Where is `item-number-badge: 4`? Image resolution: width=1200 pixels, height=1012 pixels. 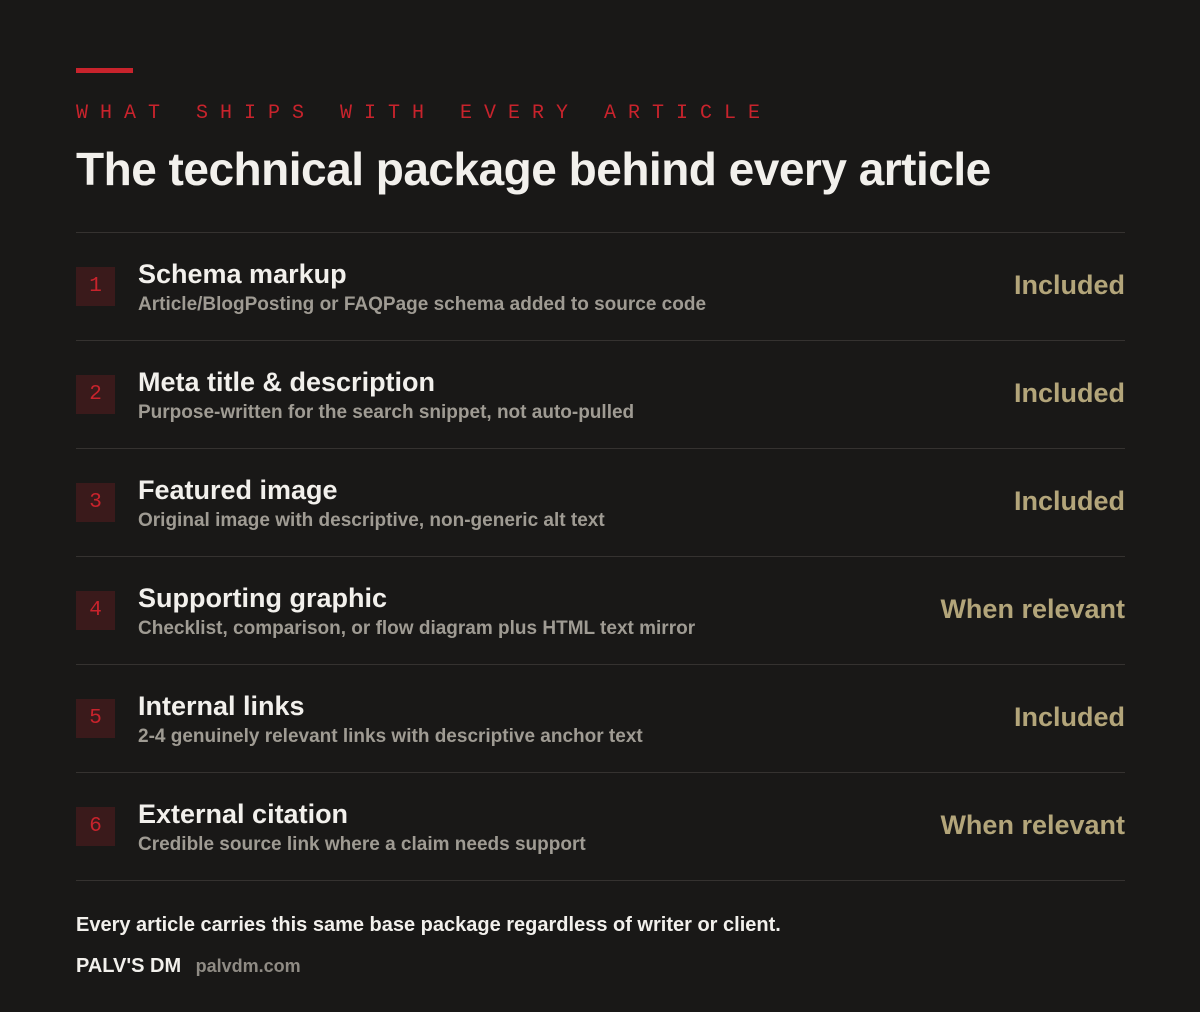
item-number-badge: 4 is located at coordinates (95, 610).